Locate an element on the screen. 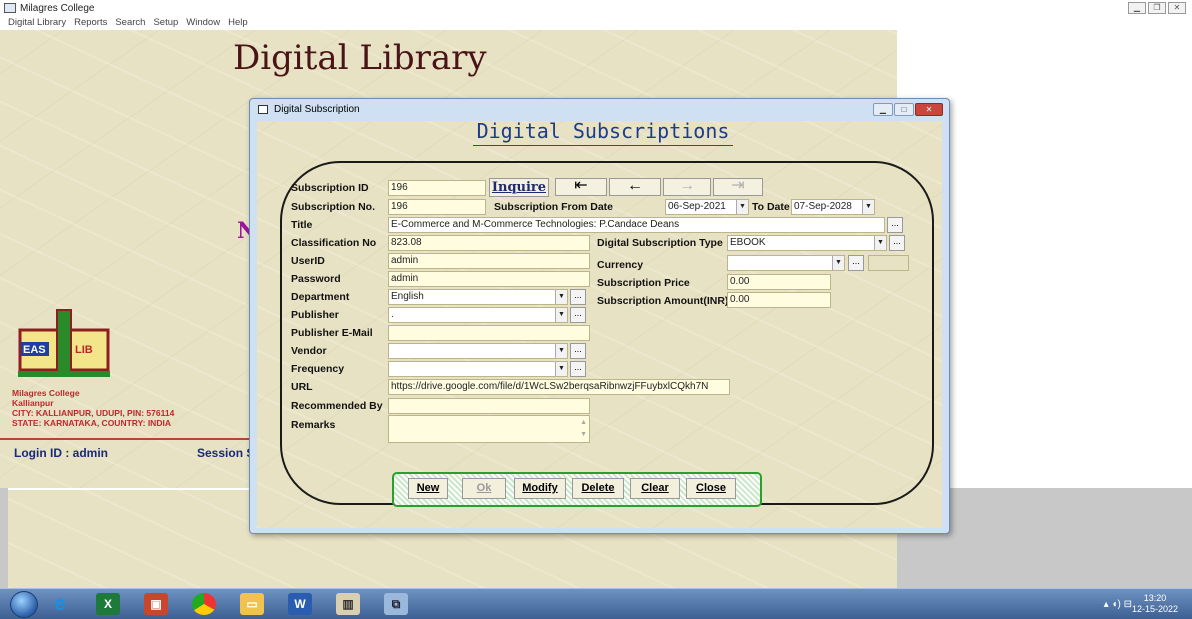 This screenshot has height=619, width=1192. folder-icon: ▭ is located at coordinates (252, 604).